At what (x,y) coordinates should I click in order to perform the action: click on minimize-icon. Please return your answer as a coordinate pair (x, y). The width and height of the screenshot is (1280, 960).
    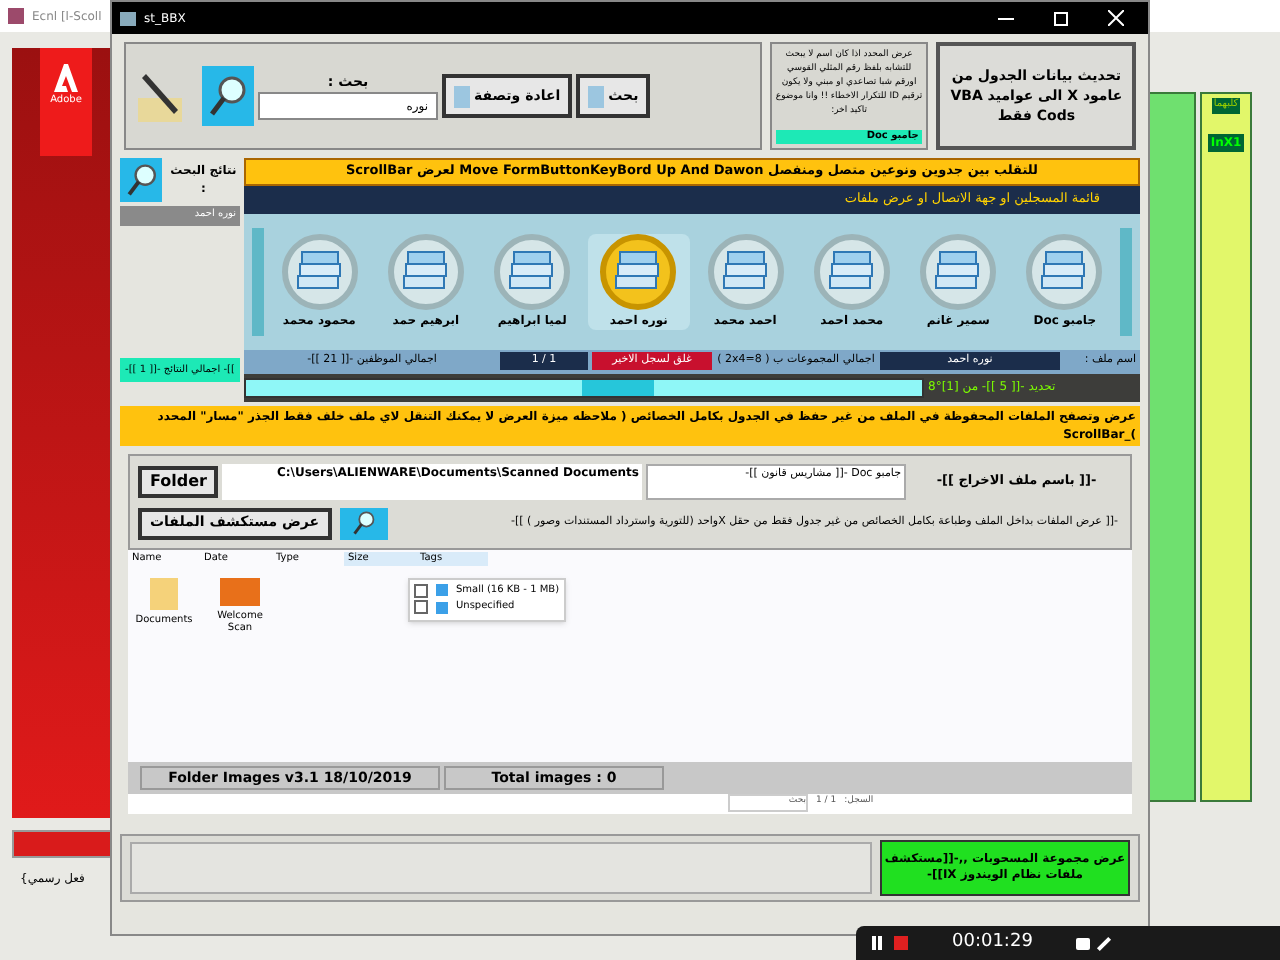
    Looking at the image, I should click on (1006, 18).